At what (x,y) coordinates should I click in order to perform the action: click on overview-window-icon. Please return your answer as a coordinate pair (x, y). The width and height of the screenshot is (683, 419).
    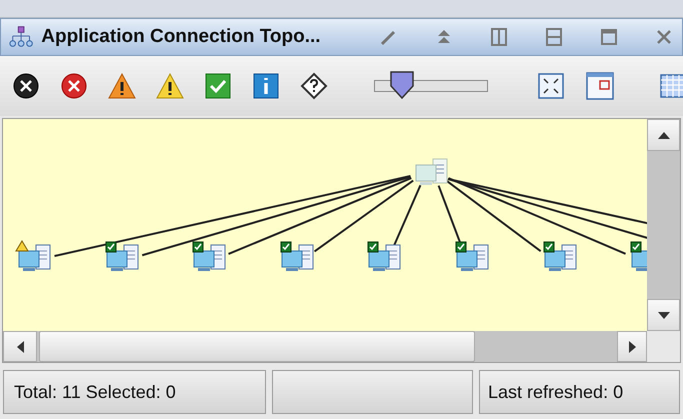
    Looking at the image, I should click on (600, 86).